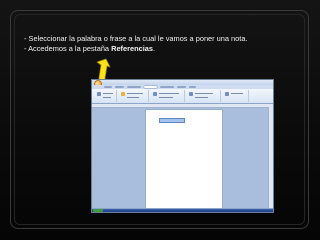  Describe the element at coordinates (192, 87) in the screenshot. I see `tab-vista` at that location.